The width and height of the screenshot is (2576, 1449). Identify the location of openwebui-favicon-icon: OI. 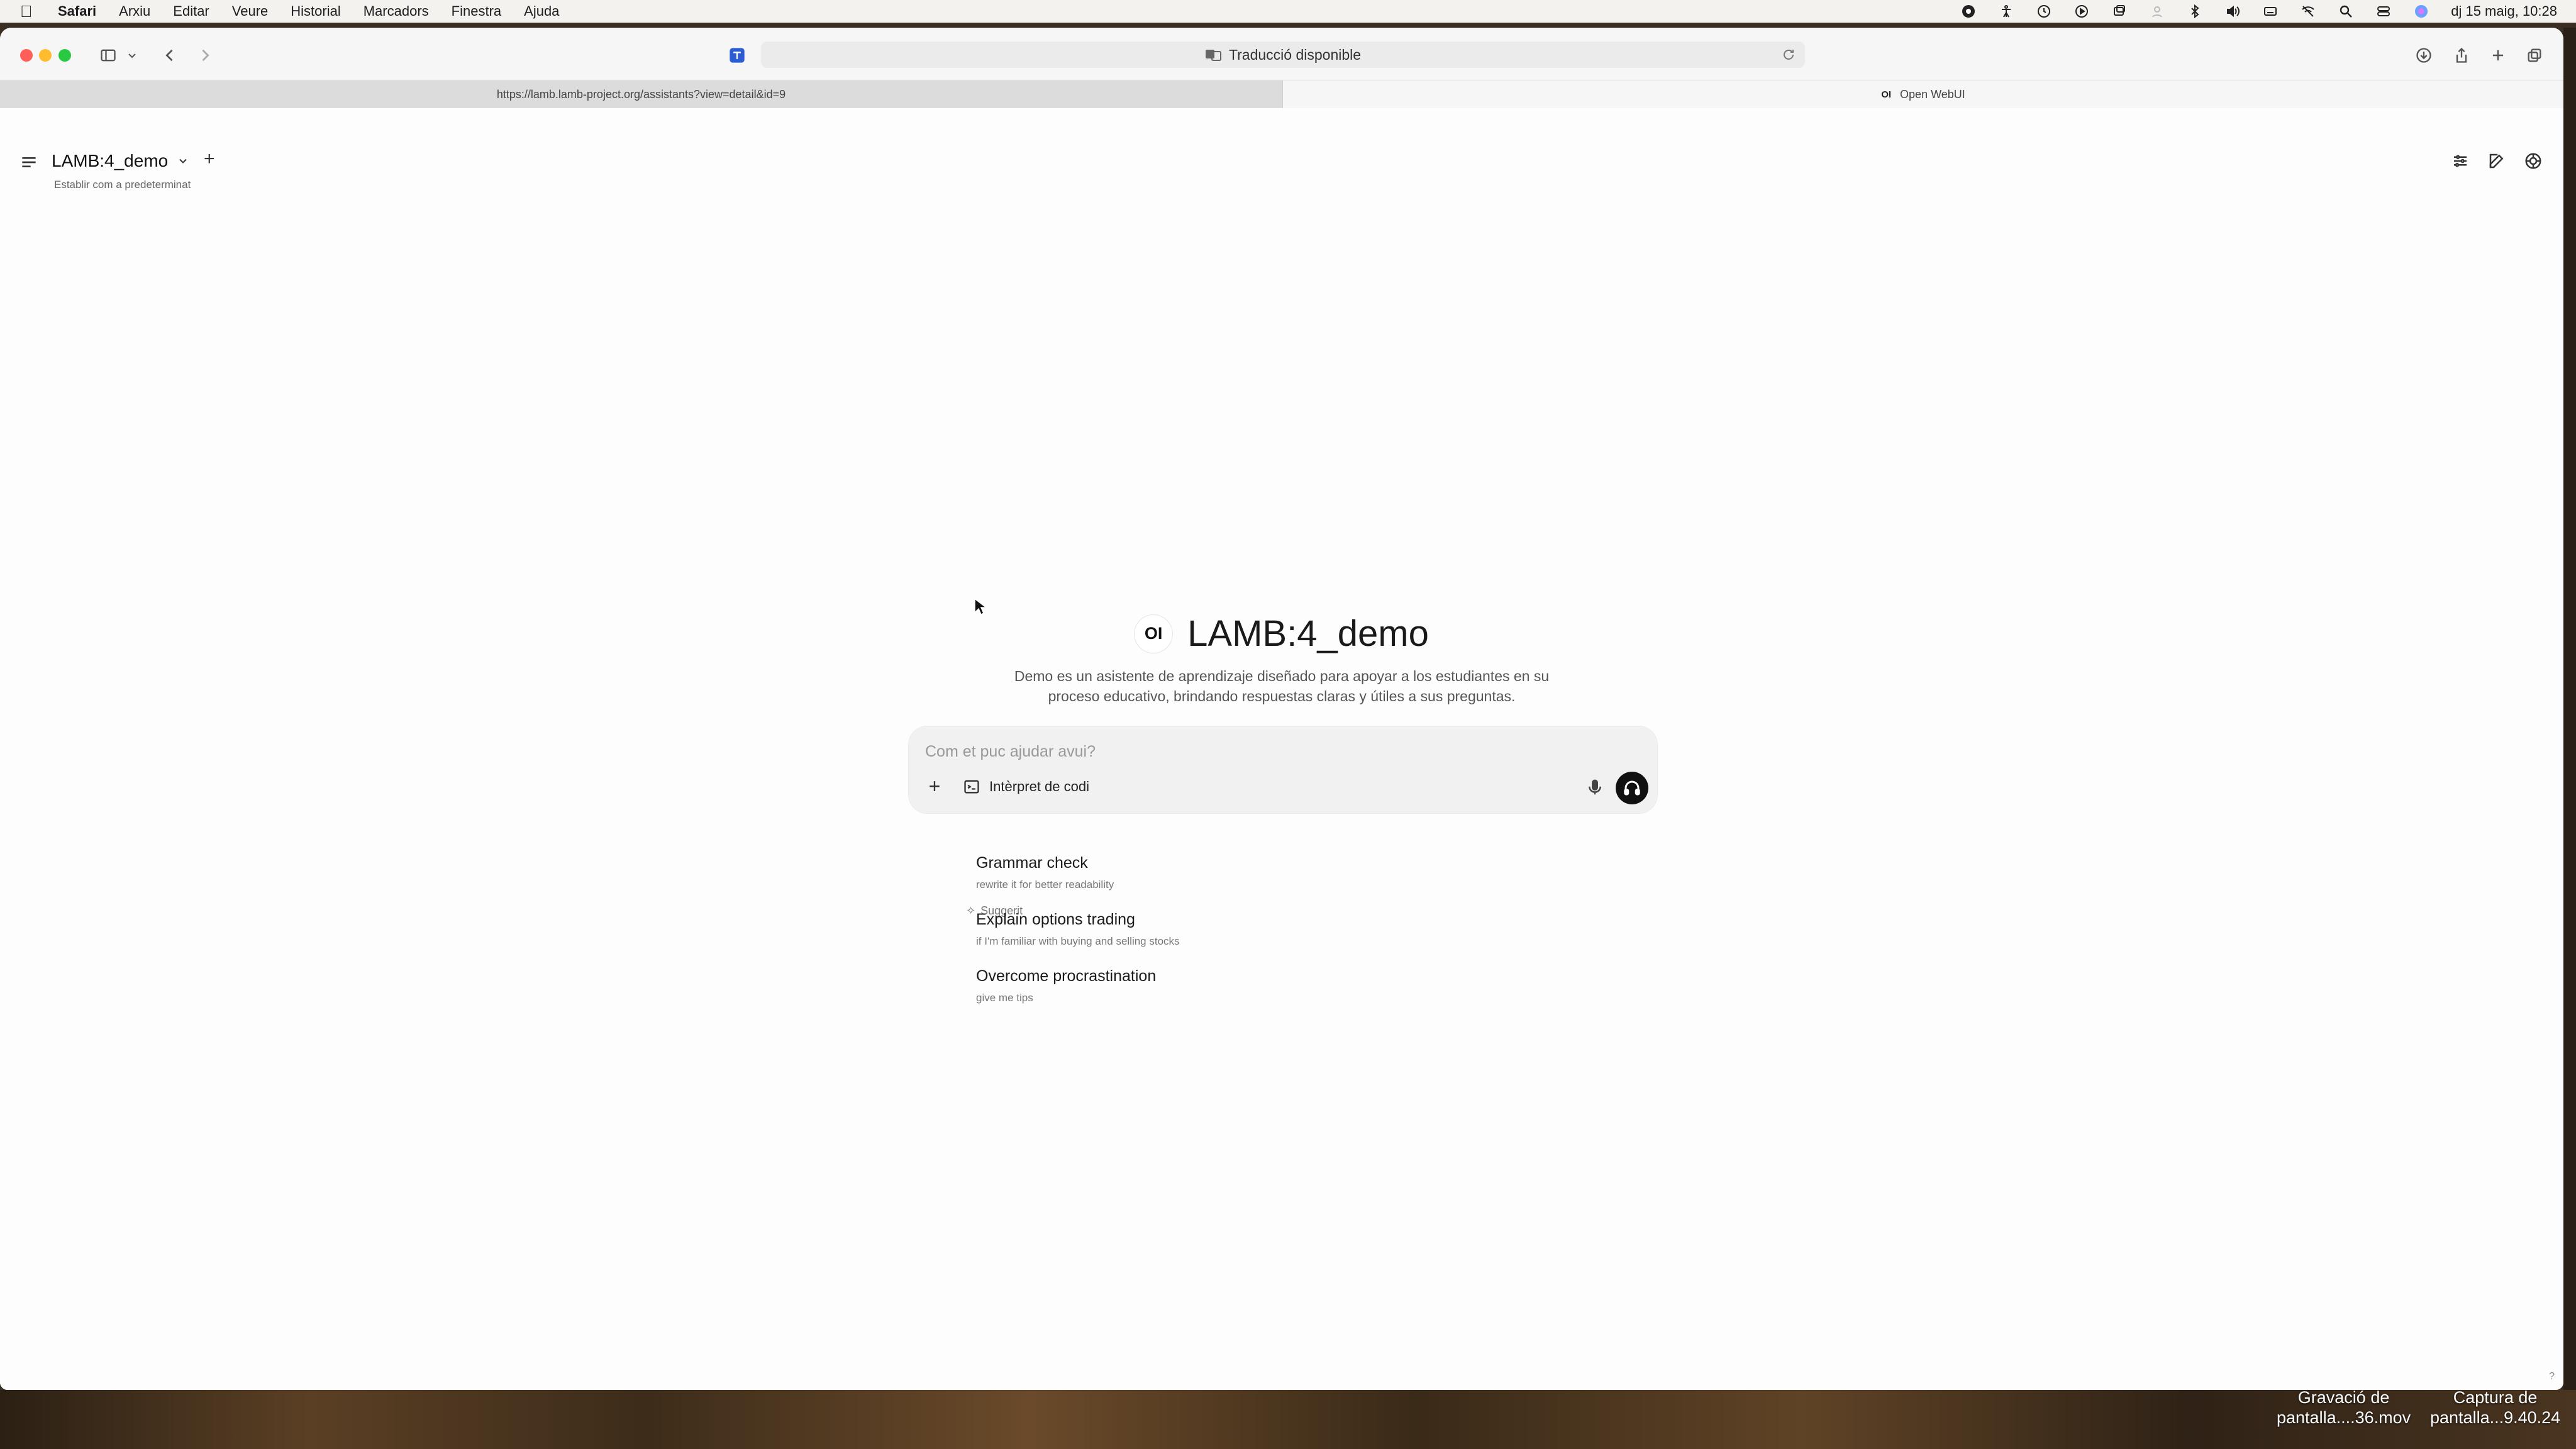
(1886, 94).